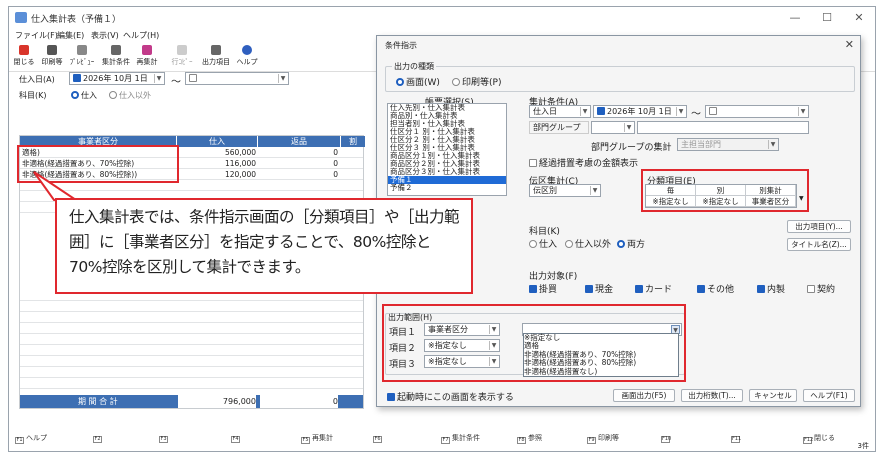 Image resolution: width=882 pixels, height=456 pixels. I want to click on help-icon, so click(247, 50).